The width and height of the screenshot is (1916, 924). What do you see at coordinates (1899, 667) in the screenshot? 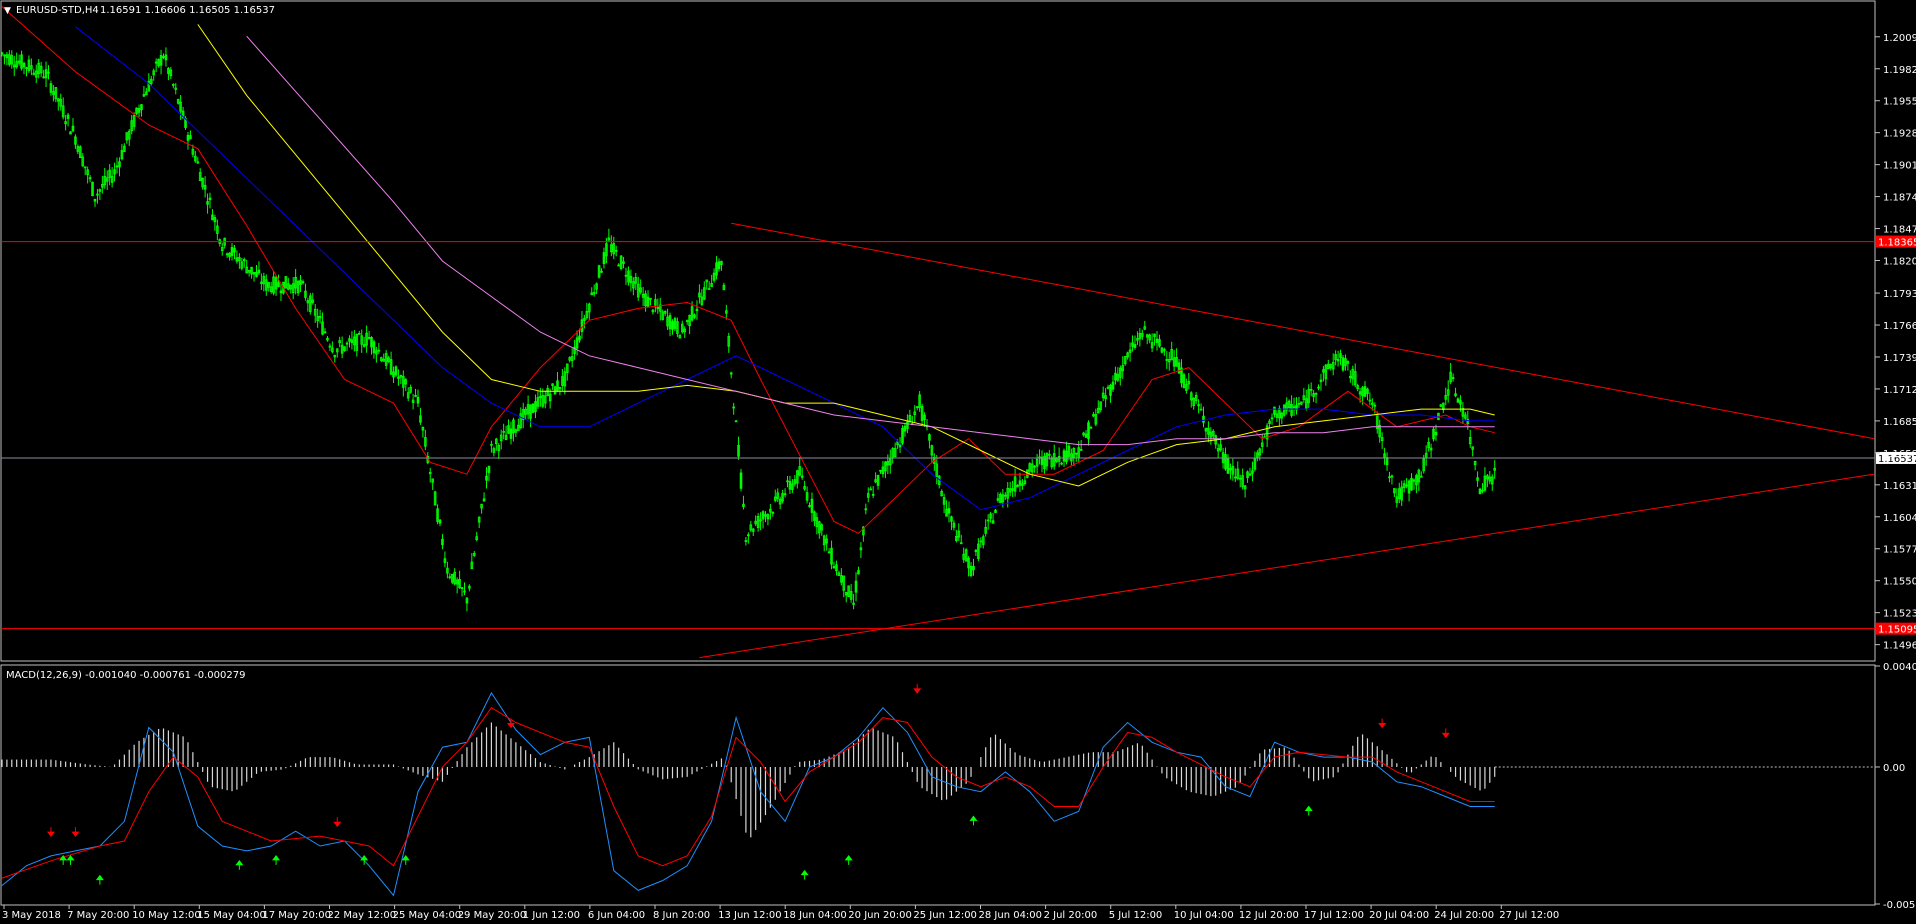
I see `macd-tick-label: 0.00409` at bounding box center [1899, 667].